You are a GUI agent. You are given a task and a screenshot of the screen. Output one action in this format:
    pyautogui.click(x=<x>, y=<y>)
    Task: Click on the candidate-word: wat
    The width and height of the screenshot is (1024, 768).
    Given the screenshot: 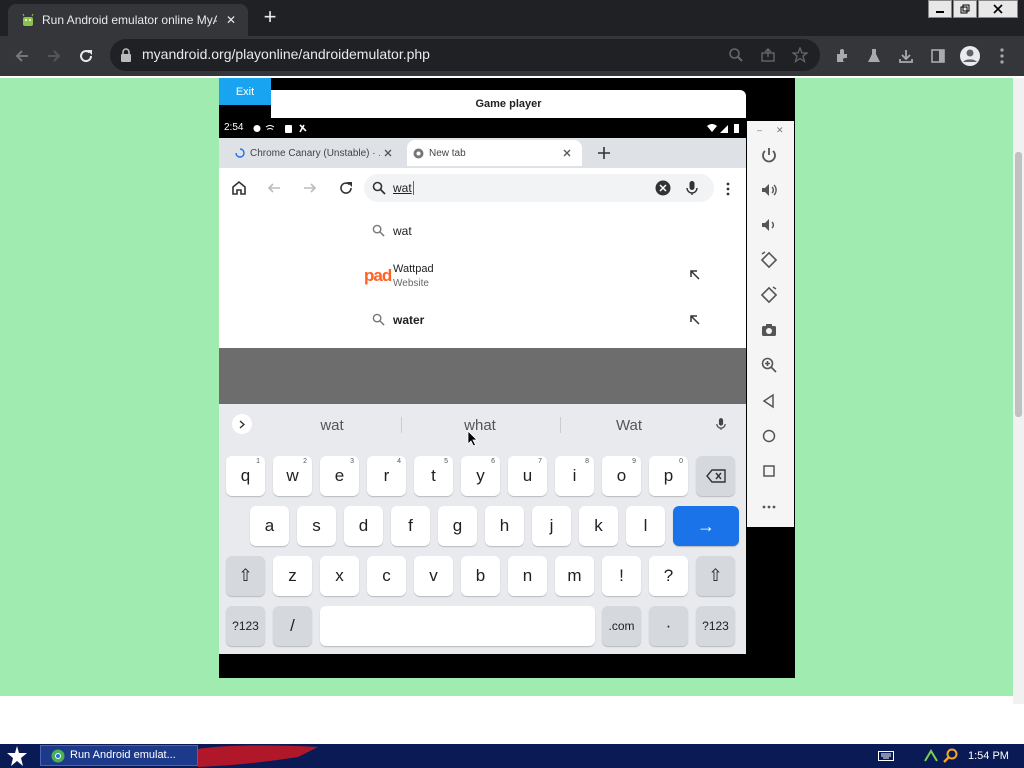 What is the action you would take?
    pyautogui.click(x=332, y=425)
    